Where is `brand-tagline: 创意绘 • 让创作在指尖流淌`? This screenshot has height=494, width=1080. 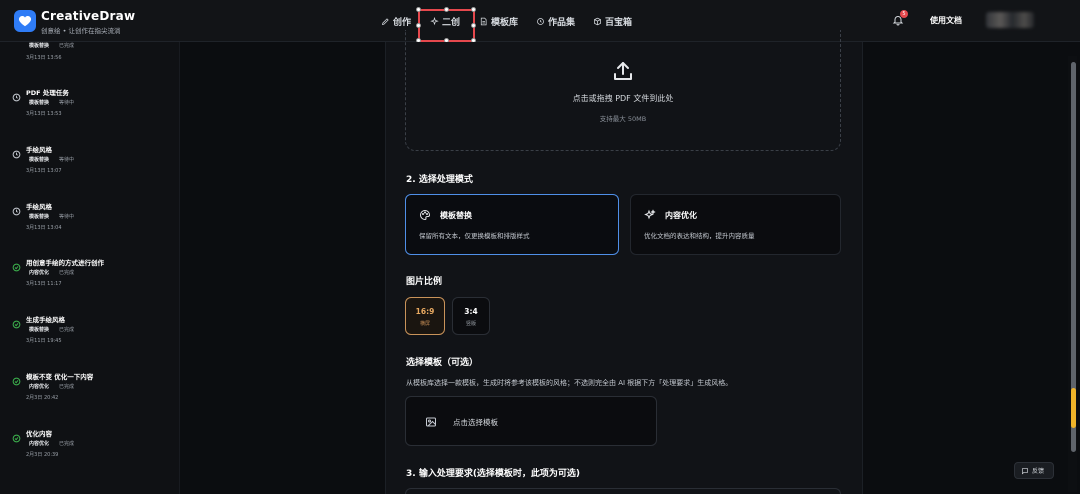
brand-tagline: 创意绘 • 让创作在指尖流淌 is located at coordinates (81, 31).